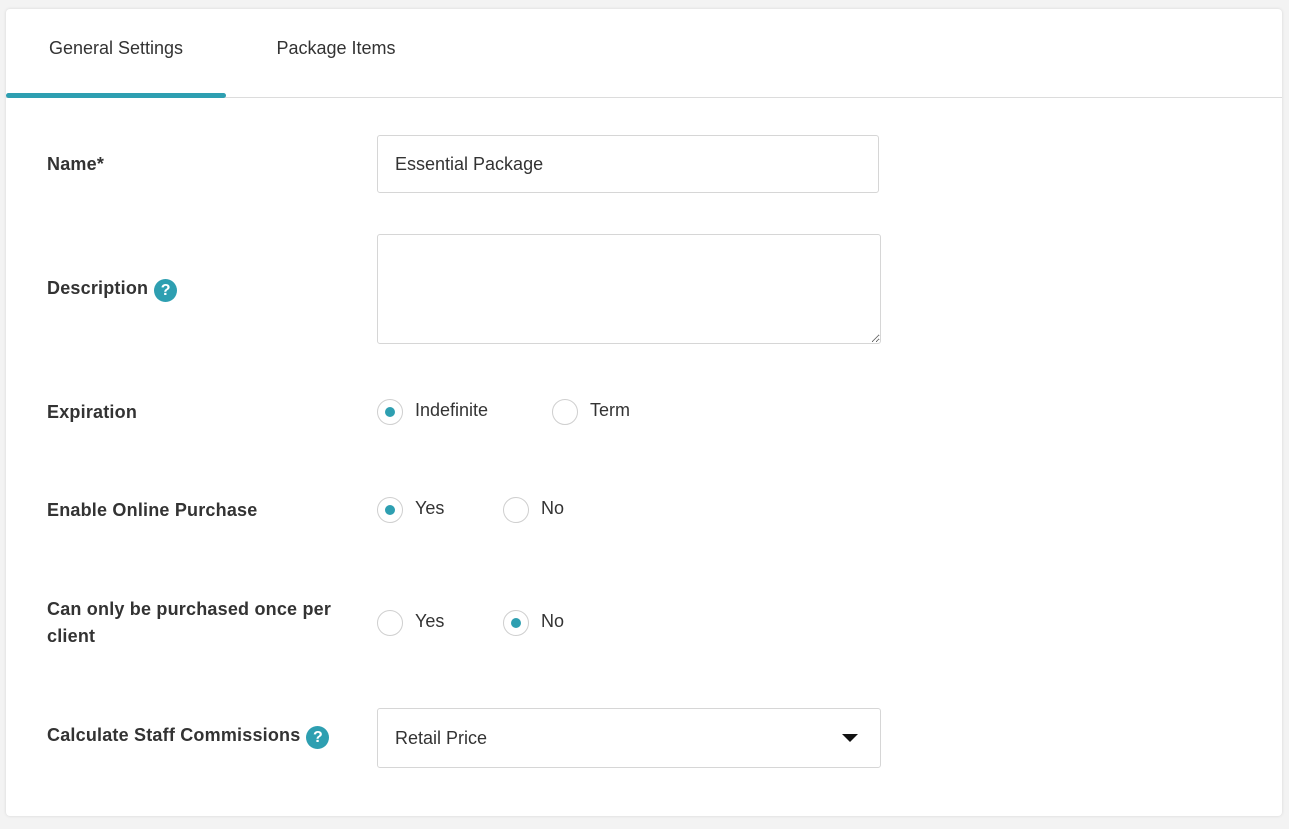 Image resolution: width=1289 pixels, height=829 pixels. I want to click on once-per-client-no-label: No, so click(553, 621).